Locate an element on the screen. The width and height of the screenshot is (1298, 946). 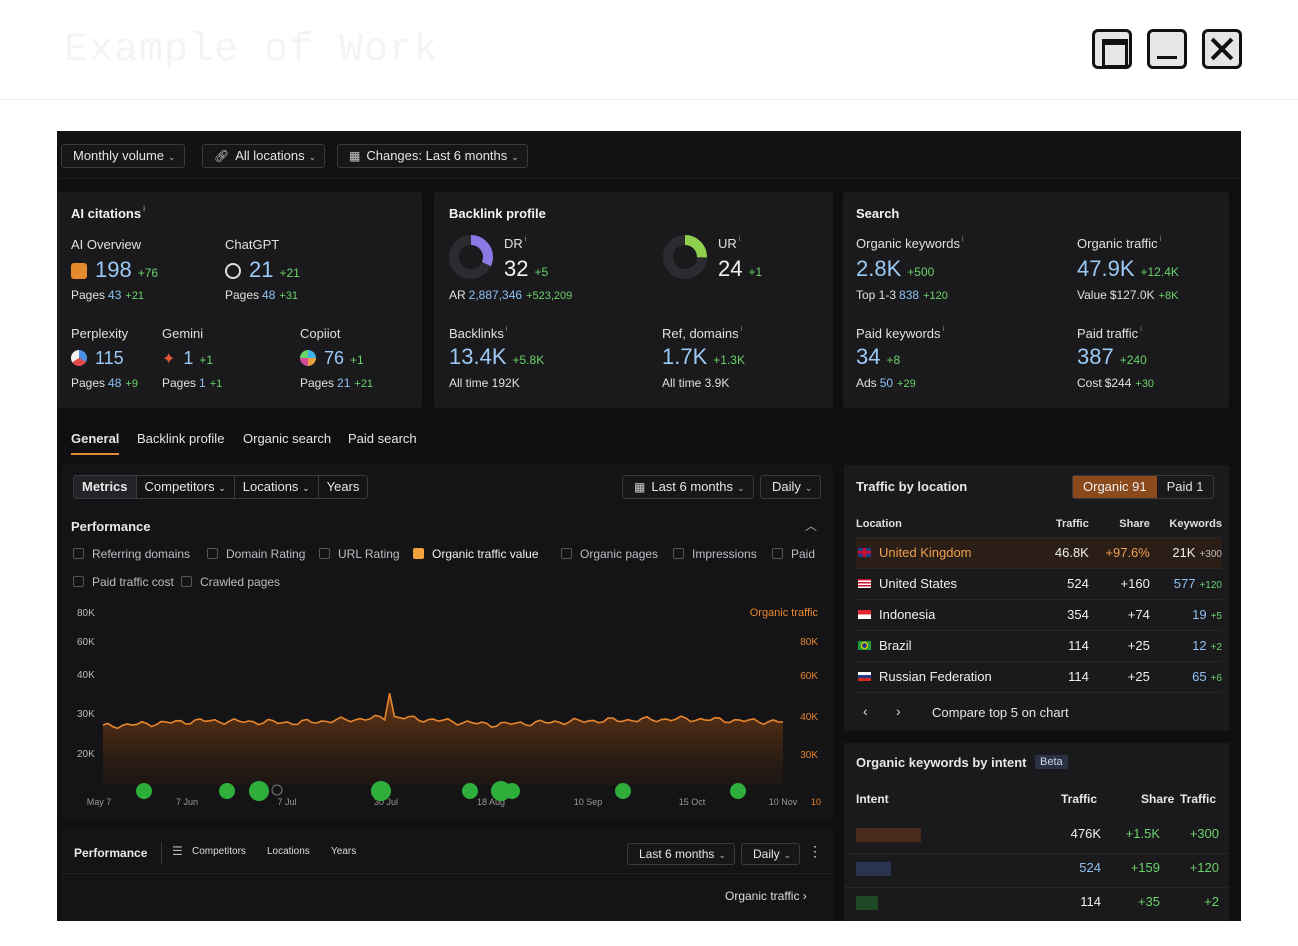
location-cell: United Kingdom is located at coordinates (949, 553).